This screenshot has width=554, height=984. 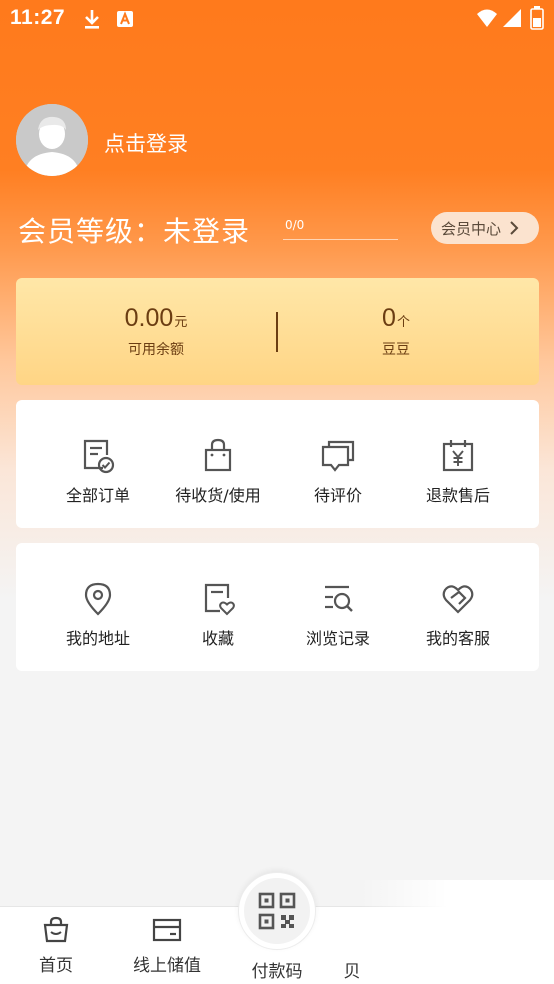 I want to click on status-bar: 11:27, so click(x=277, y=20).